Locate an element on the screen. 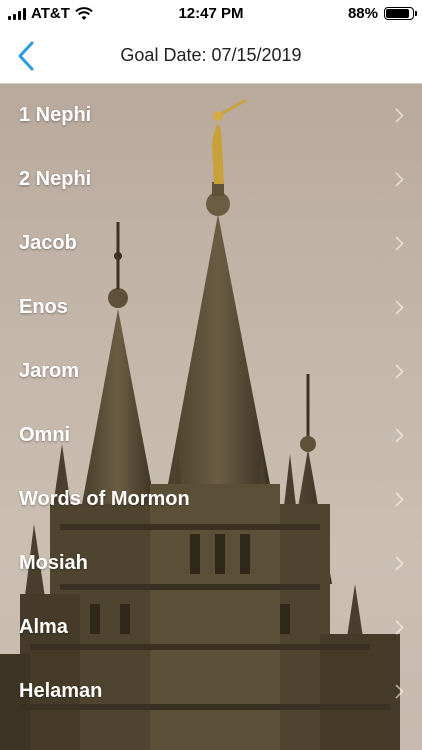 The width and height of the screenshot is (422, 750). battery-icon is located at coordinates (400, 13).